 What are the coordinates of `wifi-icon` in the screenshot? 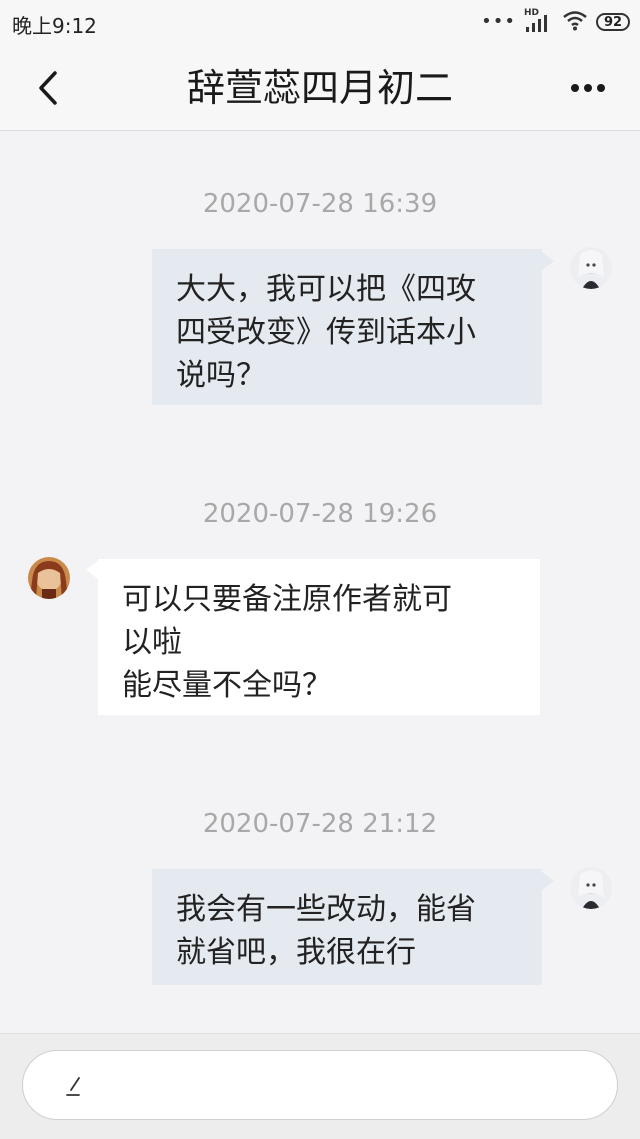 It's located at (575, 22).